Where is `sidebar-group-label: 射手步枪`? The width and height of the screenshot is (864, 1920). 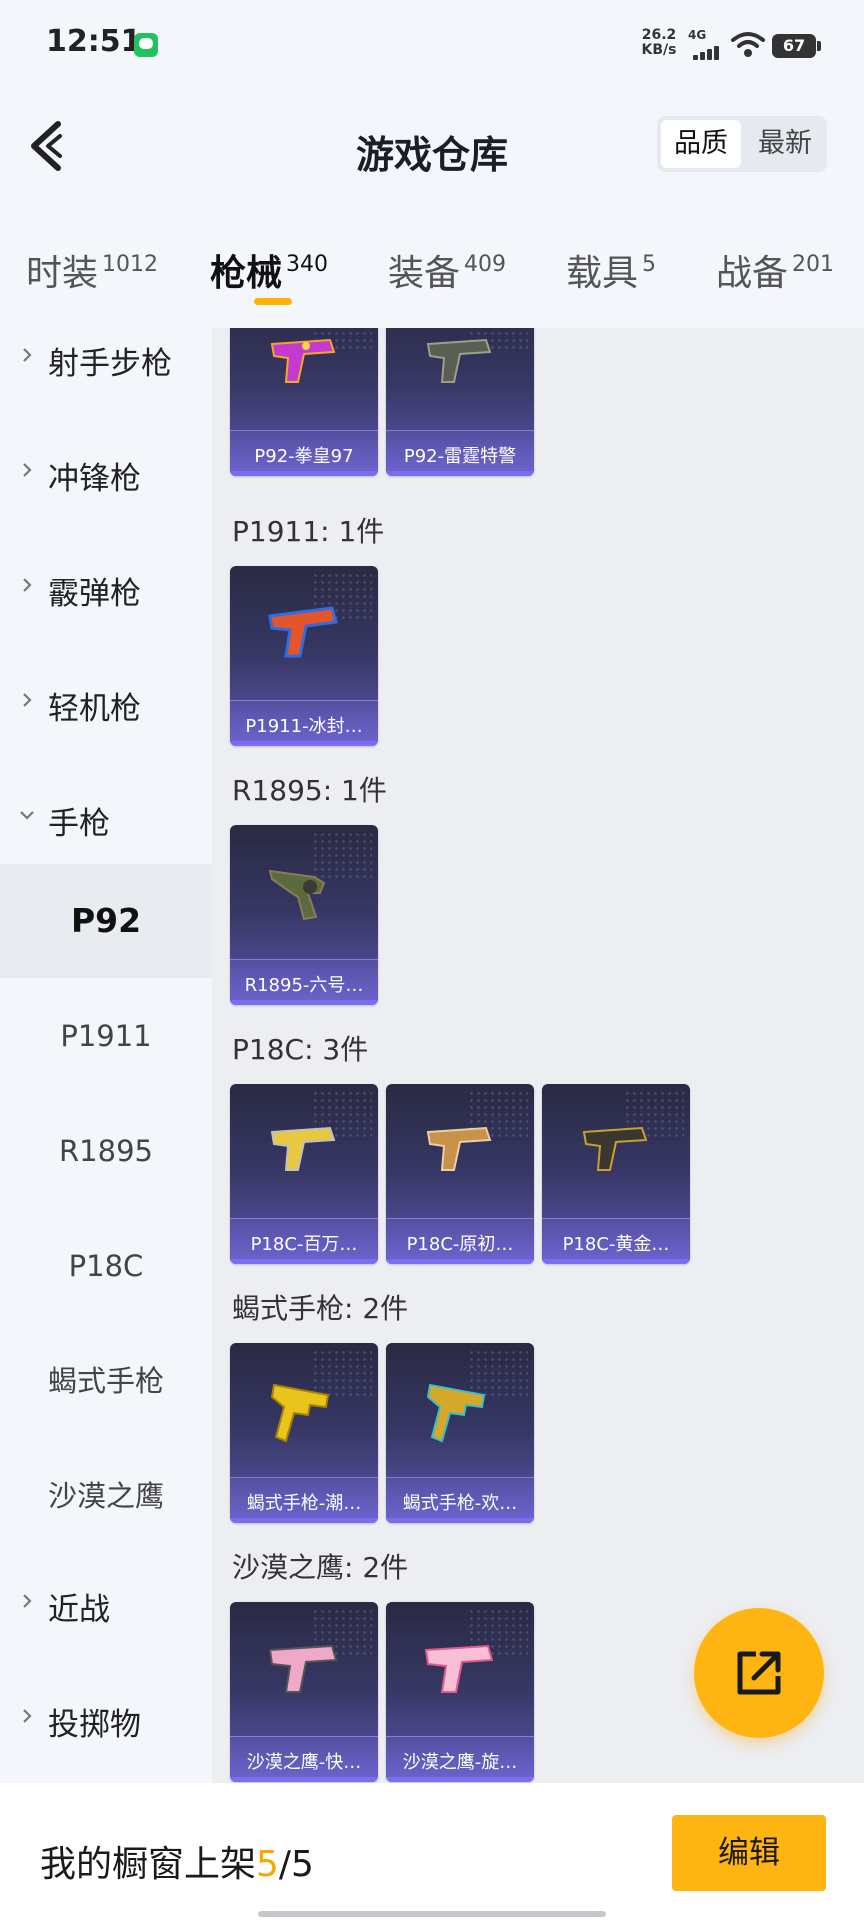 sidebar-group-label: 射手步枪 is located at coordinates (110, 364).